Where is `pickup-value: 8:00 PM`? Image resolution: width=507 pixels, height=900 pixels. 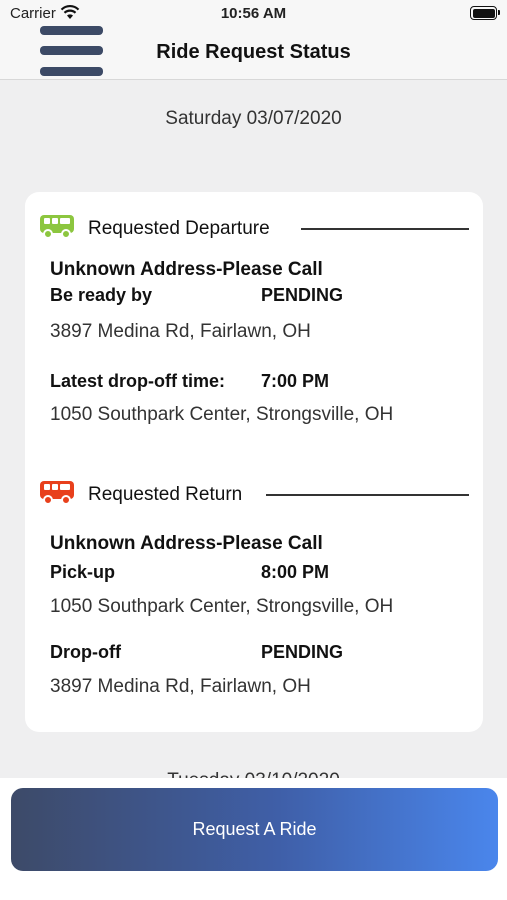
pickup-value: 8:00 PM is located at coordinates (295, 572).